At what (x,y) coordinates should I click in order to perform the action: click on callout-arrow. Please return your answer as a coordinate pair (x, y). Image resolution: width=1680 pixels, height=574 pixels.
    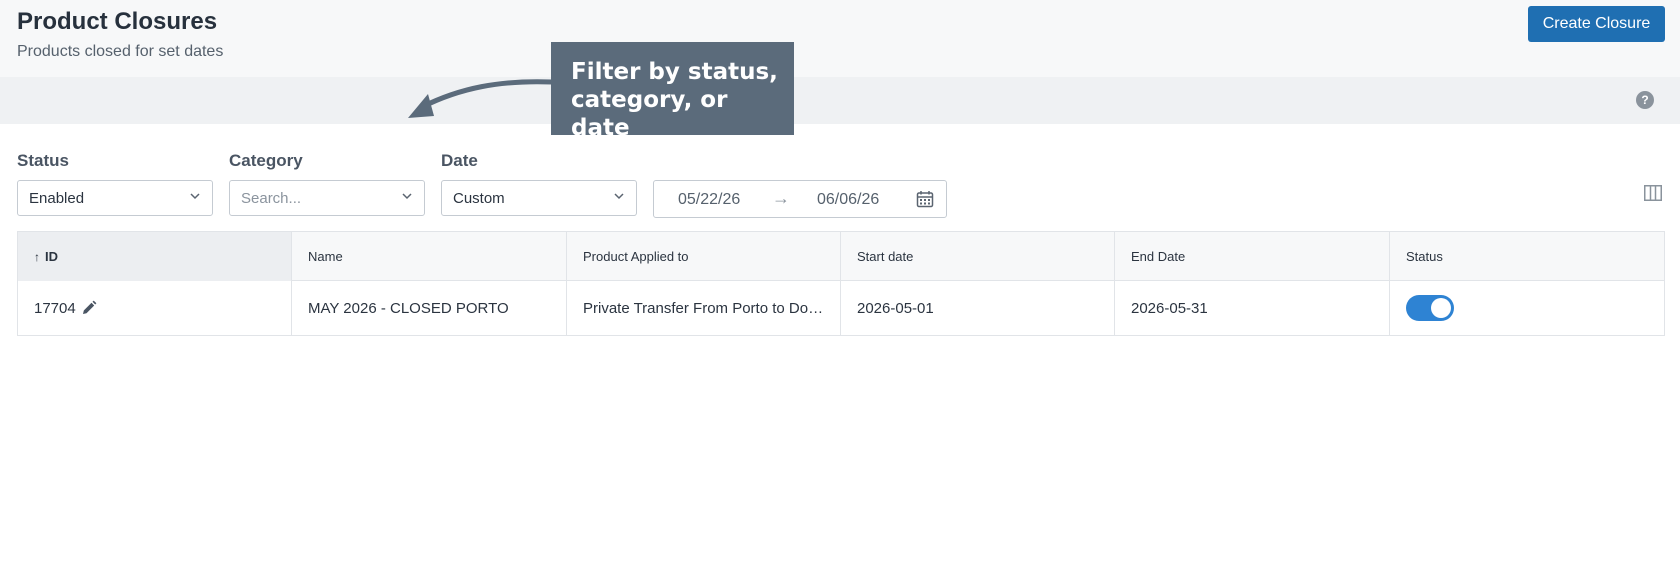
    Looking at the image, I should click on (481, 98).